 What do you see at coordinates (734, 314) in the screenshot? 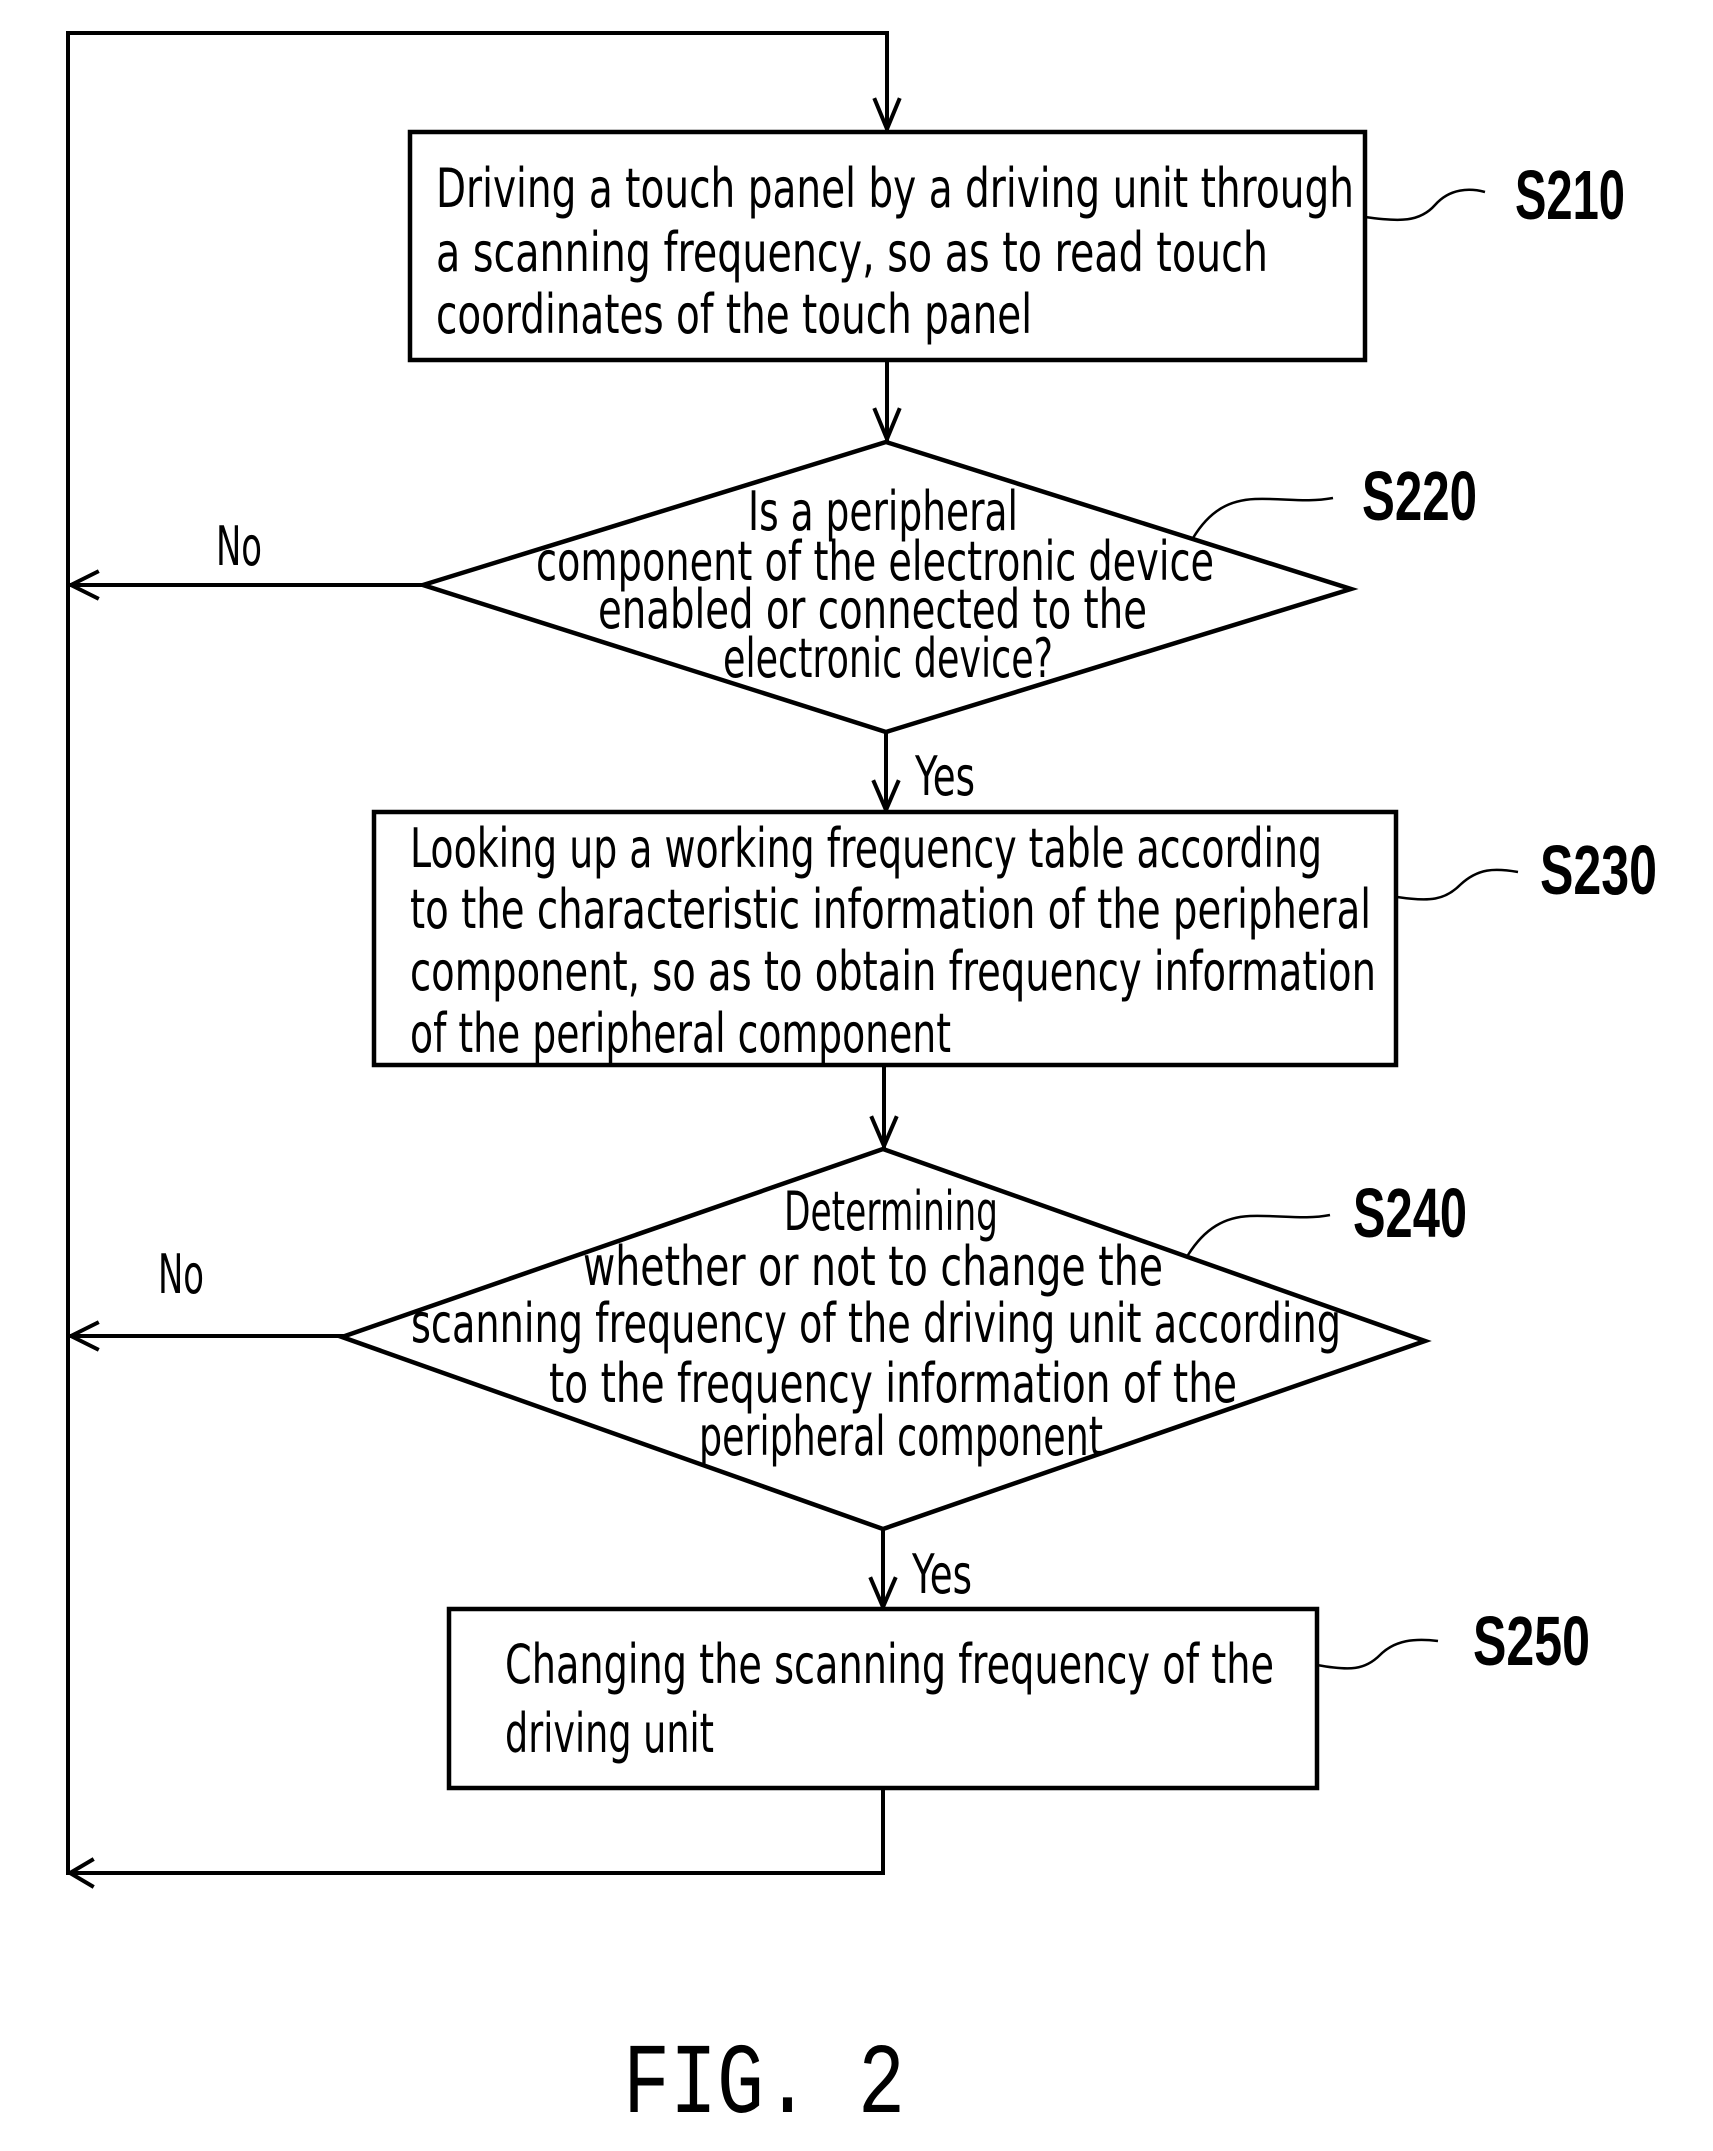
I see `s210-text-line-3: coordinates of the touch panel` at bounding box center [734, 314].